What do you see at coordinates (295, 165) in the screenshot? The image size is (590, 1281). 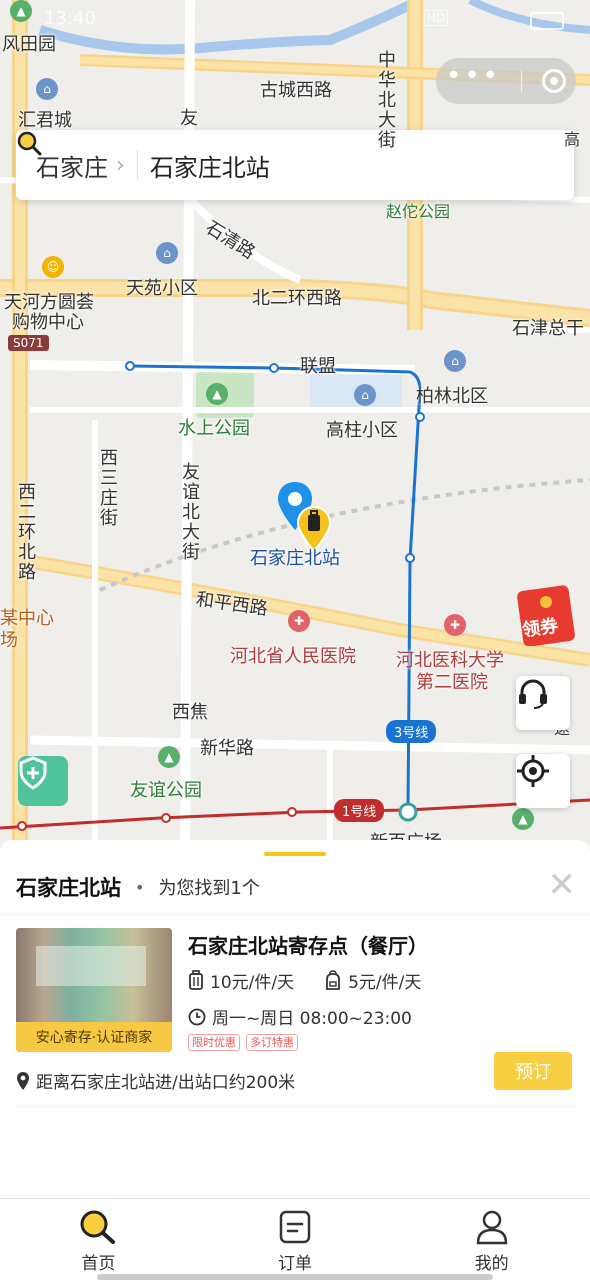 I see `search-bar: 石家庄 › 石家庄北站` at bounding box center [295, 165].